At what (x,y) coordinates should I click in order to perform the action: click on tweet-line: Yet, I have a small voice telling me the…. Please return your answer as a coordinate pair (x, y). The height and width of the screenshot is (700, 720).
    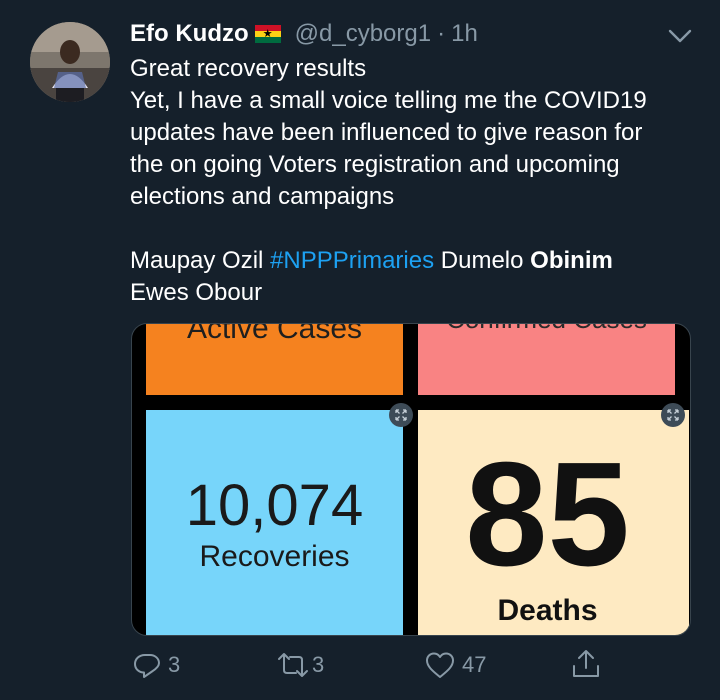
    Looking at the image, I should click on (388, 100).